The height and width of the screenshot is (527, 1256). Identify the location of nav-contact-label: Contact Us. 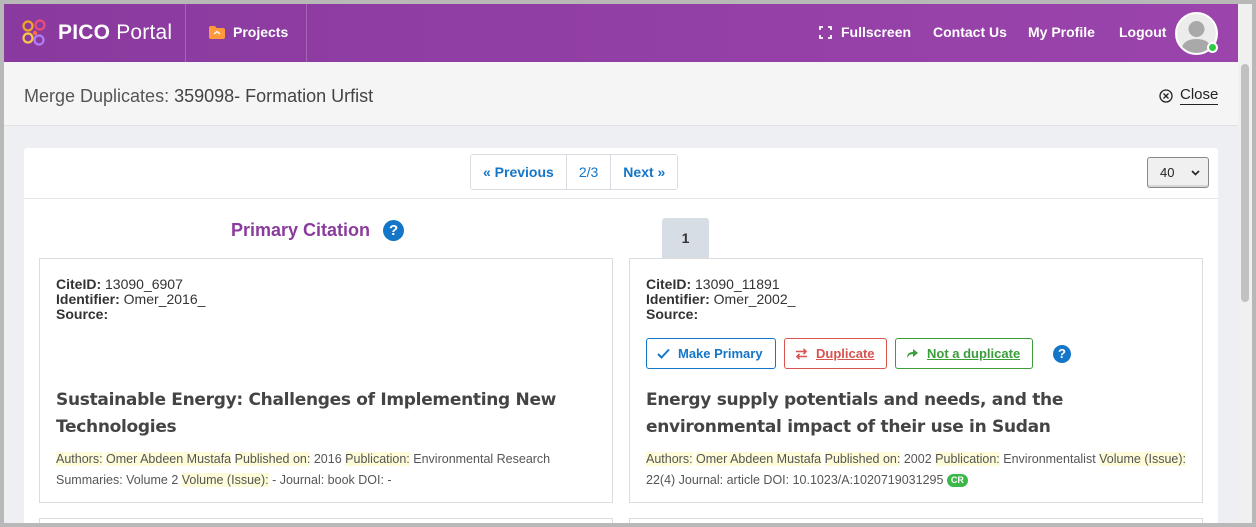
(970, 32).